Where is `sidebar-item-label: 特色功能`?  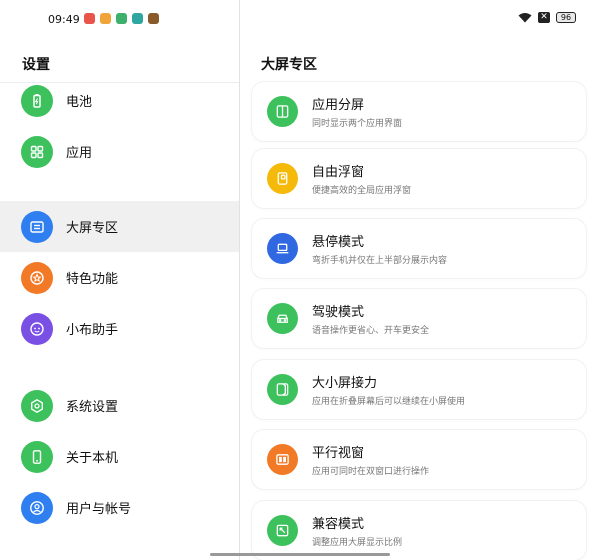
sidebar-item-label: 特色功能 is located at coordinates (92, 279).